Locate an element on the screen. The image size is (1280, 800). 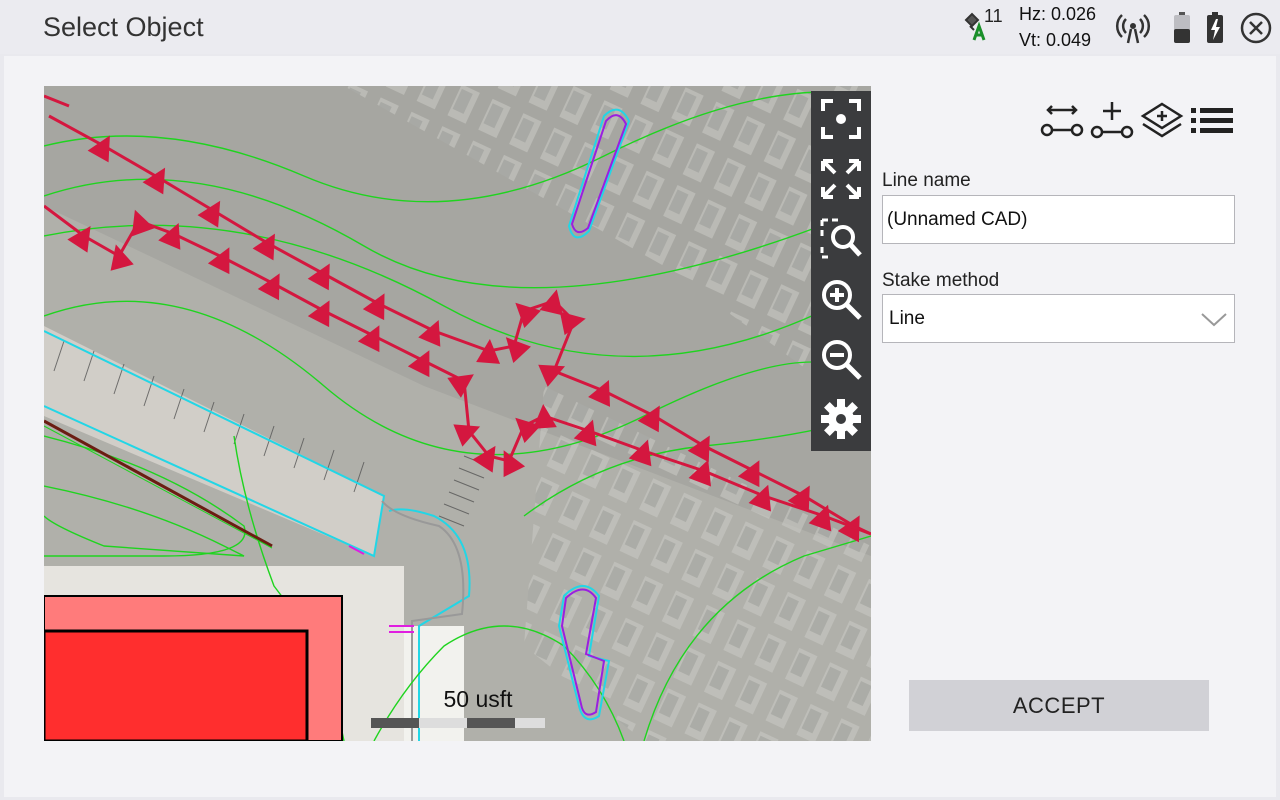
stake-method-value: Line is located at coordinates (907, 318).